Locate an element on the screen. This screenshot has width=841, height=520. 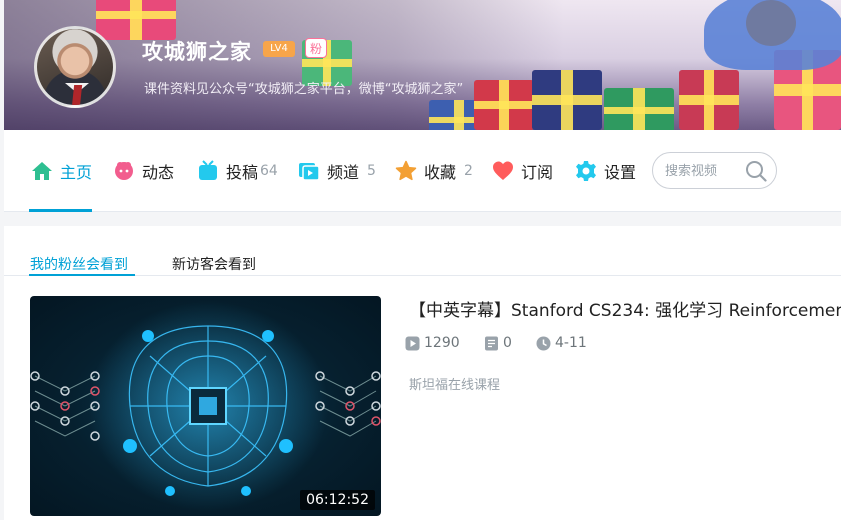
nav-subscriptions: 订阅 is located at coordinates (522, 171).